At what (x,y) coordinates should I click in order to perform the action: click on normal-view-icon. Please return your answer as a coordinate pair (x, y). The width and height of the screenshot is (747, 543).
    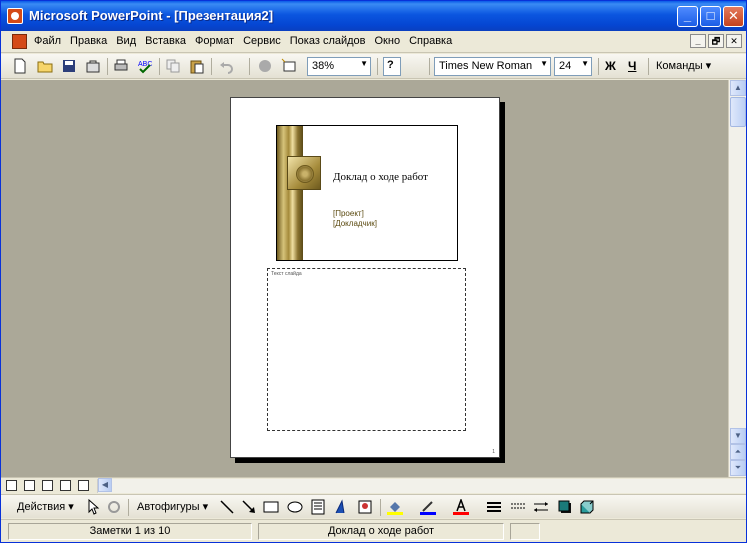
    Looking at the image, I should click on (11, 485).